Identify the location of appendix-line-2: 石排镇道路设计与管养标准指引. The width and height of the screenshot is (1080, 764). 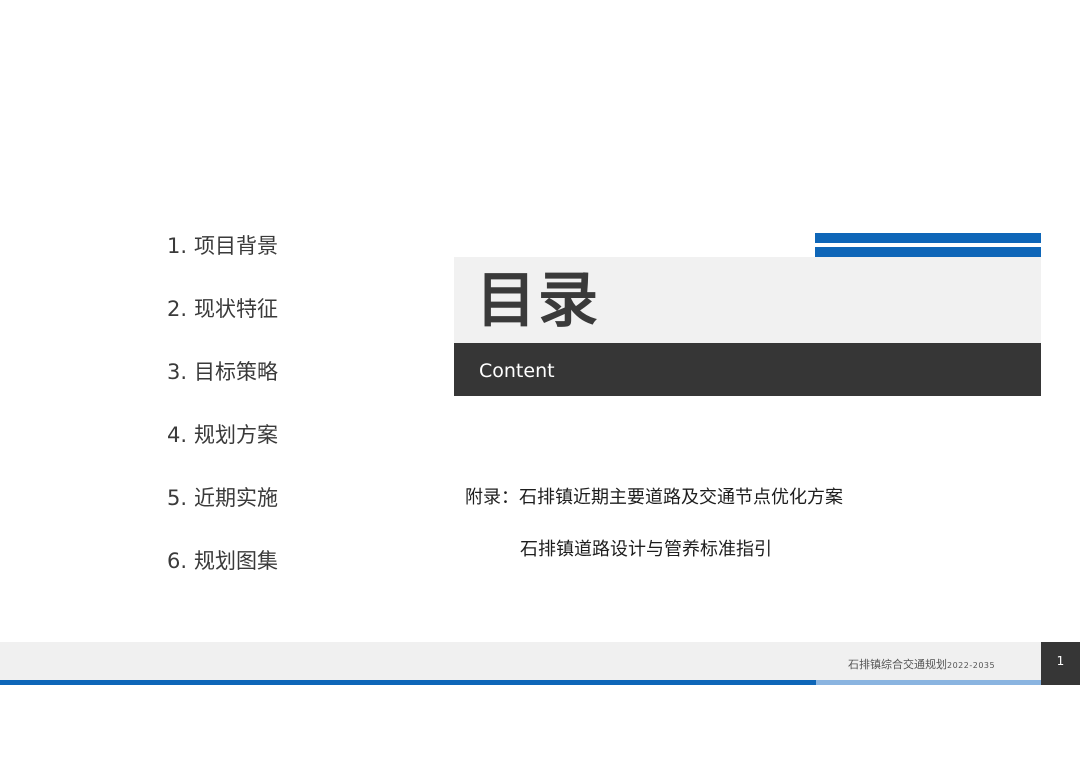
(654, 550).